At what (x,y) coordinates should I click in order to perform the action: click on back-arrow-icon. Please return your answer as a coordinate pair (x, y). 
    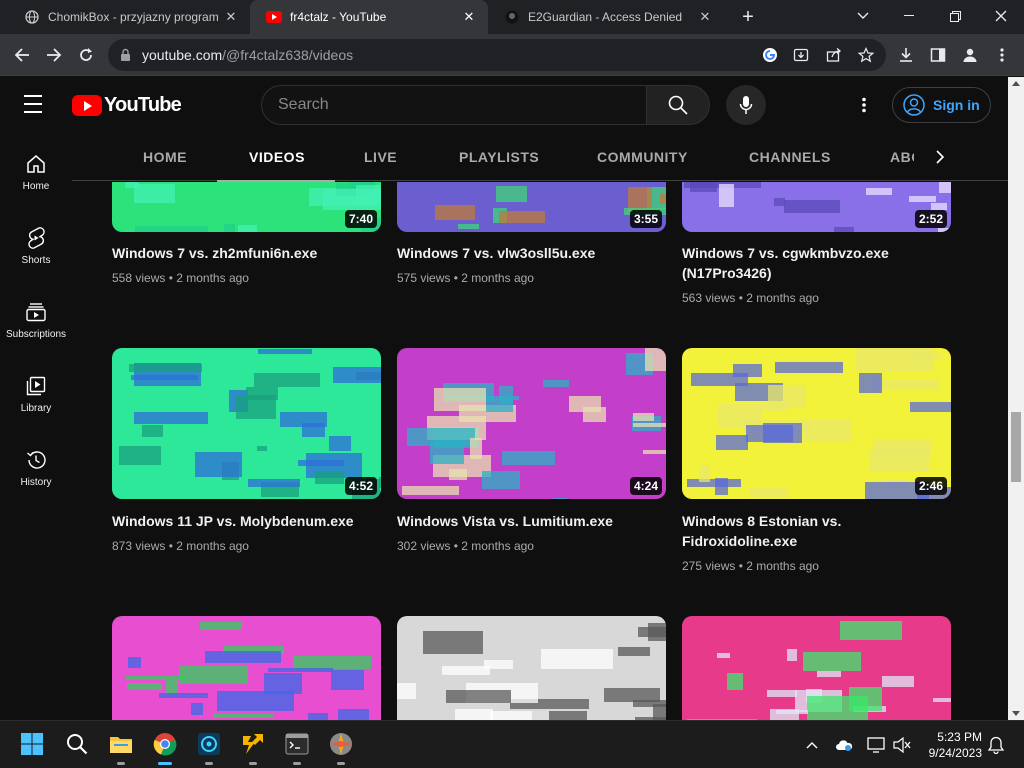
    Looking at the image, I should click on (22, 55).